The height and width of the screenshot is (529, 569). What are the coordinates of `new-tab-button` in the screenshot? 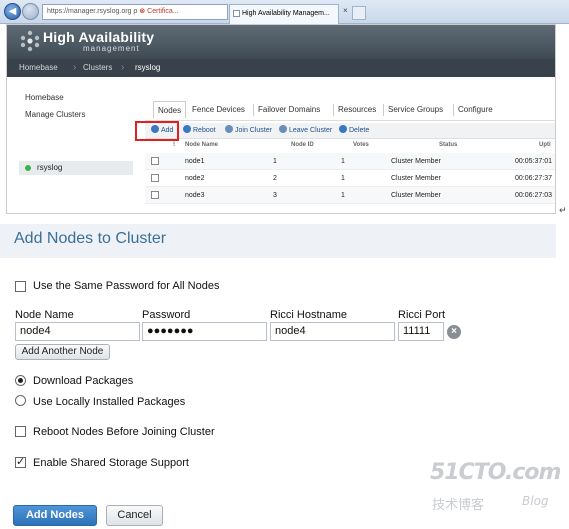 It's located at (359, 13).